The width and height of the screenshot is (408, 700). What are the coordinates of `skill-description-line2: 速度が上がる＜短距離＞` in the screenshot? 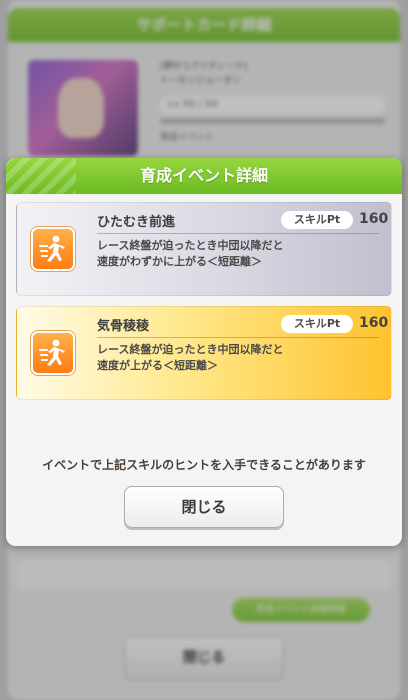 It's located at (157, 365).